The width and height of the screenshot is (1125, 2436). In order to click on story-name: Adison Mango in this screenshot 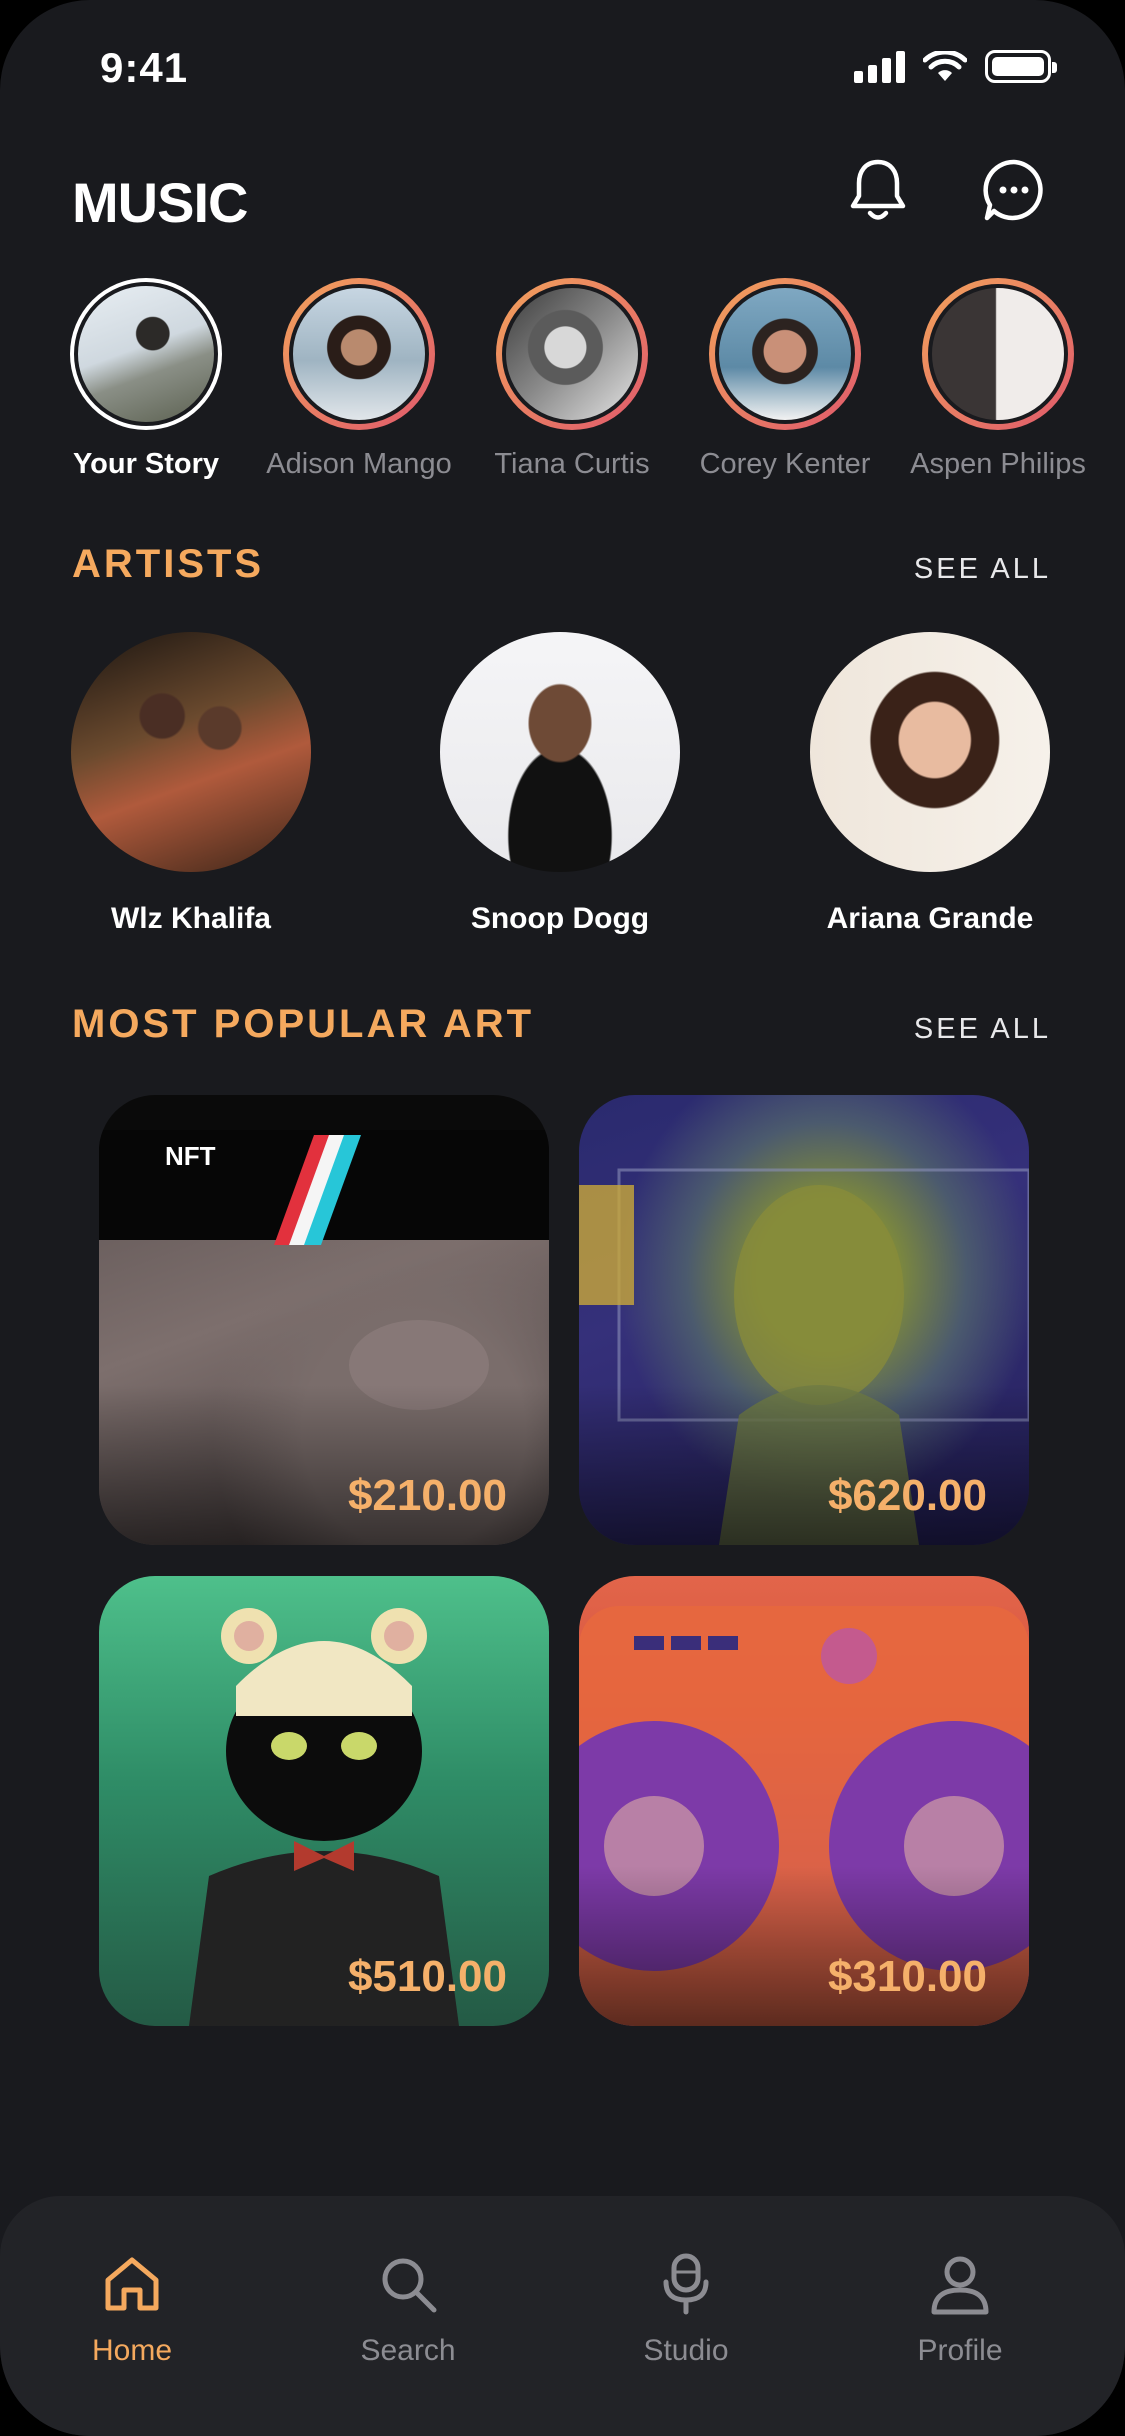, I will do `click(359, 464)`.